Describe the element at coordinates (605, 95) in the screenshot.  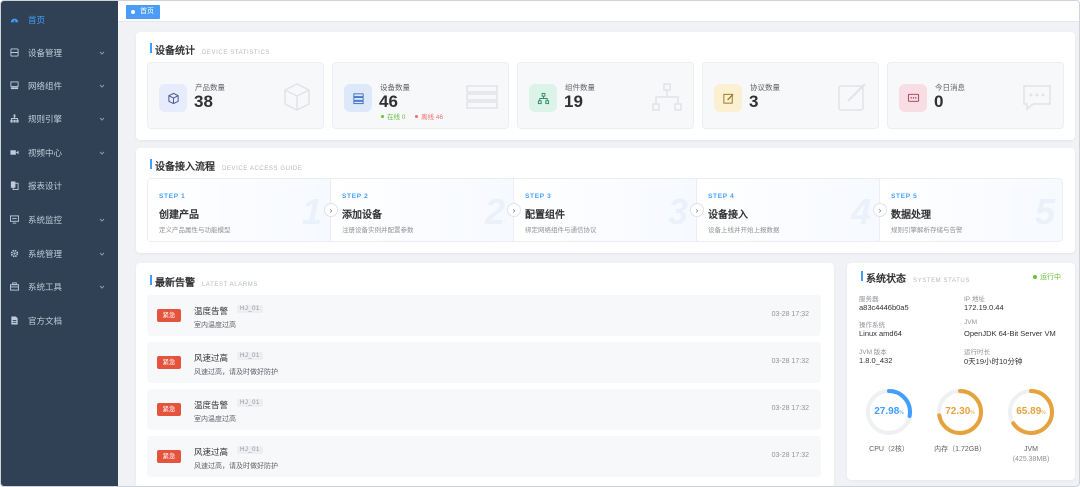
I see `stat-card-components: 组件数量 19` at that location.